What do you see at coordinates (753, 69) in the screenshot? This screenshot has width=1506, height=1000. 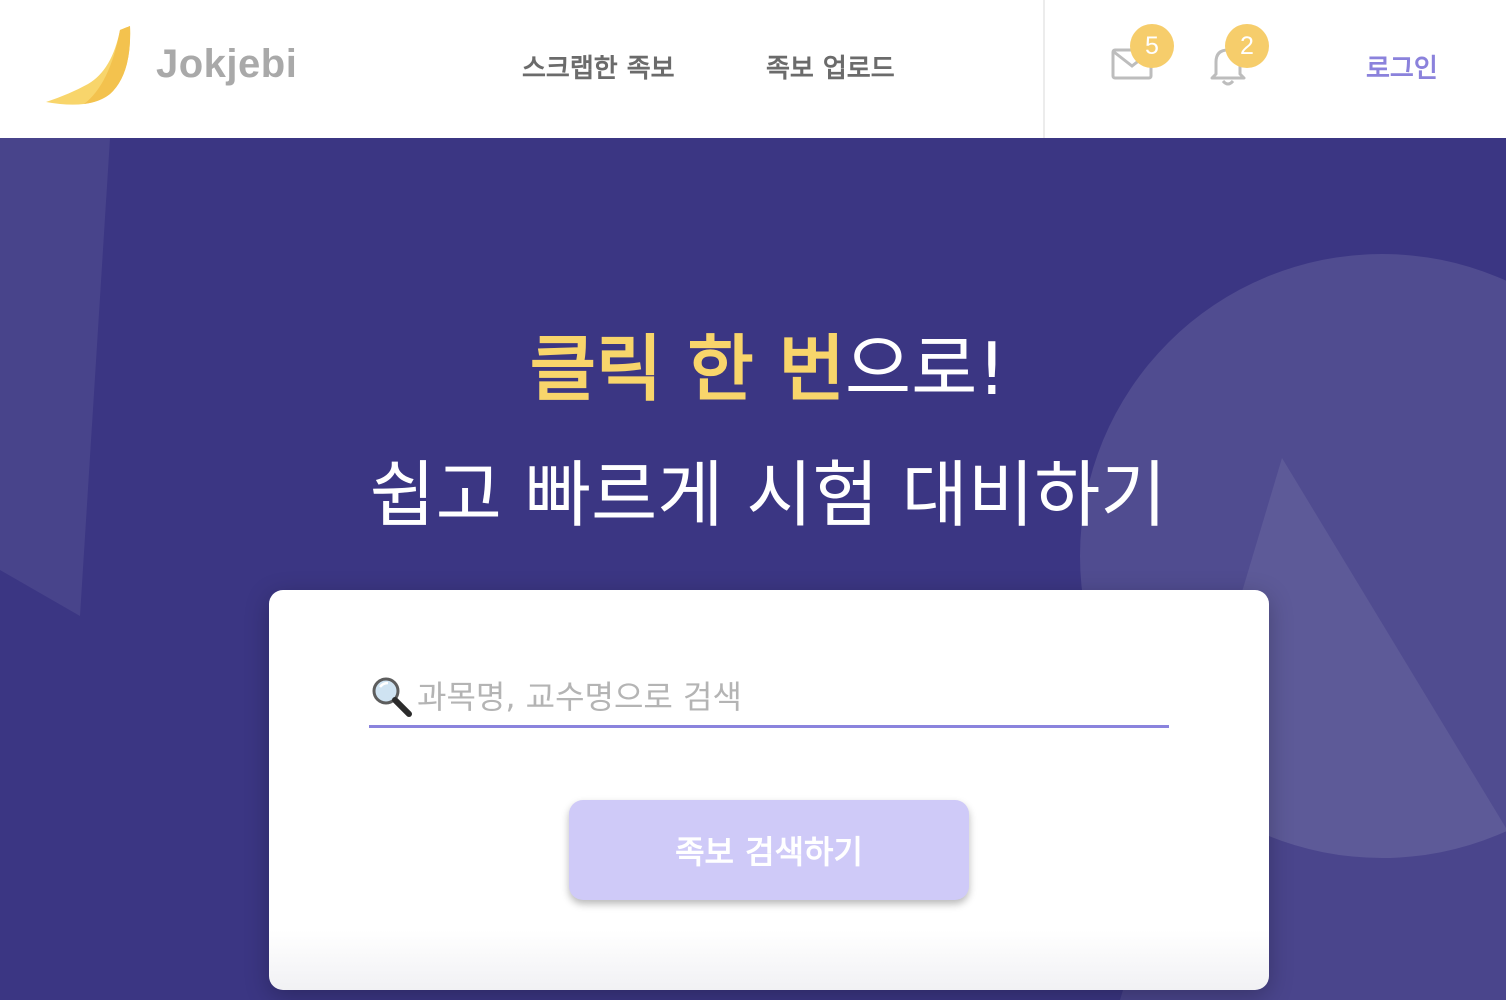 I see `top-header: Jokjebi 스크랩한 족보 족보 업로드 5 2 로그인` at bounding box center [753, 69].